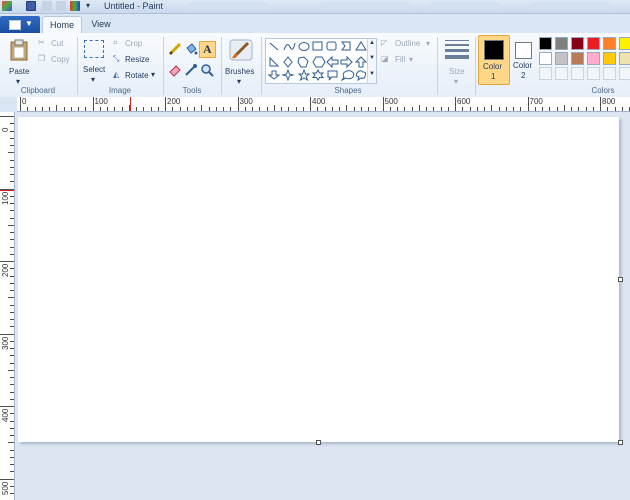 The image size is (630, 500). What do you see at coordinates (191, 49) in the screenshot?
I see `fill-tool` at bounding box center [191, 49].